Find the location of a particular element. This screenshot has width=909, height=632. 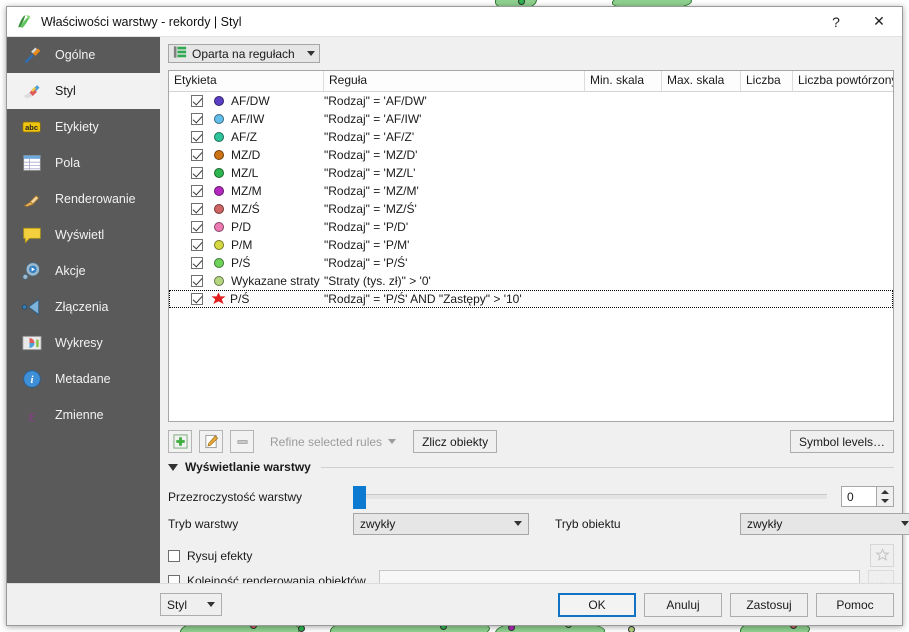

transparency-slider is located at coordinates (590, 497).